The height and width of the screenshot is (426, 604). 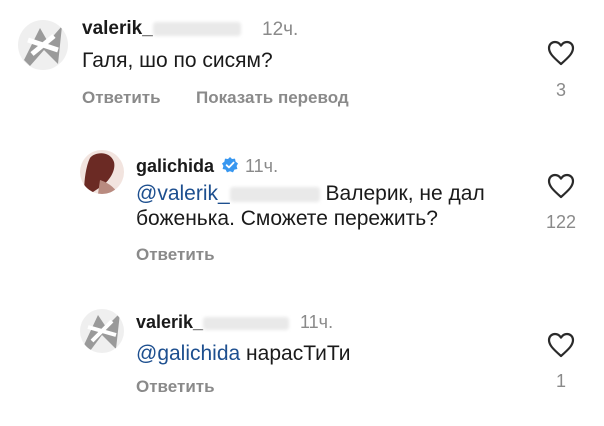 What do you see at coordinates (230, 167) in the screenshot?
I see `verified-badge-icon` at bounding box center [230, 167].